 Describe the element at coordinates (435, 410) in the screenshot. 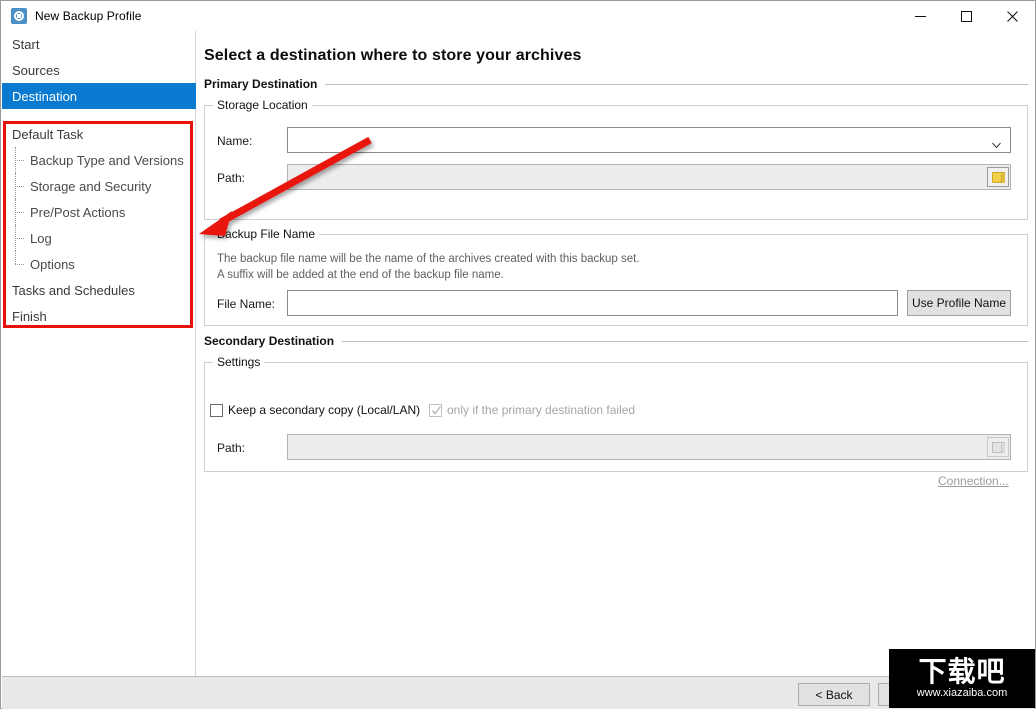

I see `checkbox-checked-disabled-icon` at that location.